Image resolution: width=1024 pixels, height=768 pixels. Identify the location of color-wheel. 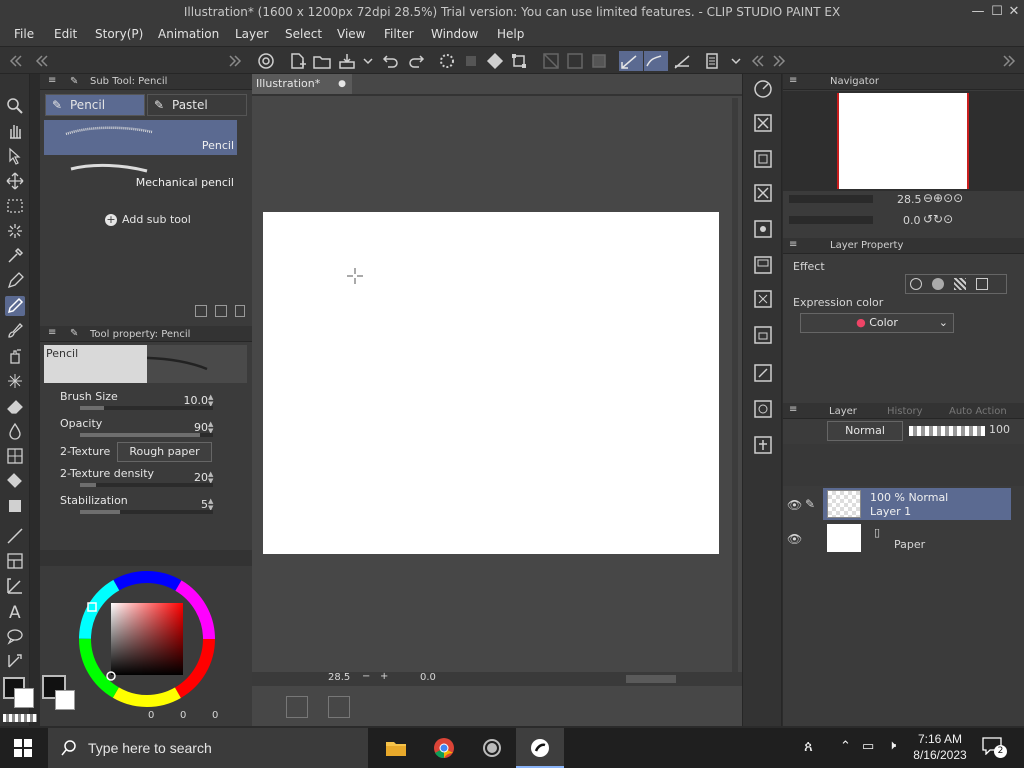
(147, 639).